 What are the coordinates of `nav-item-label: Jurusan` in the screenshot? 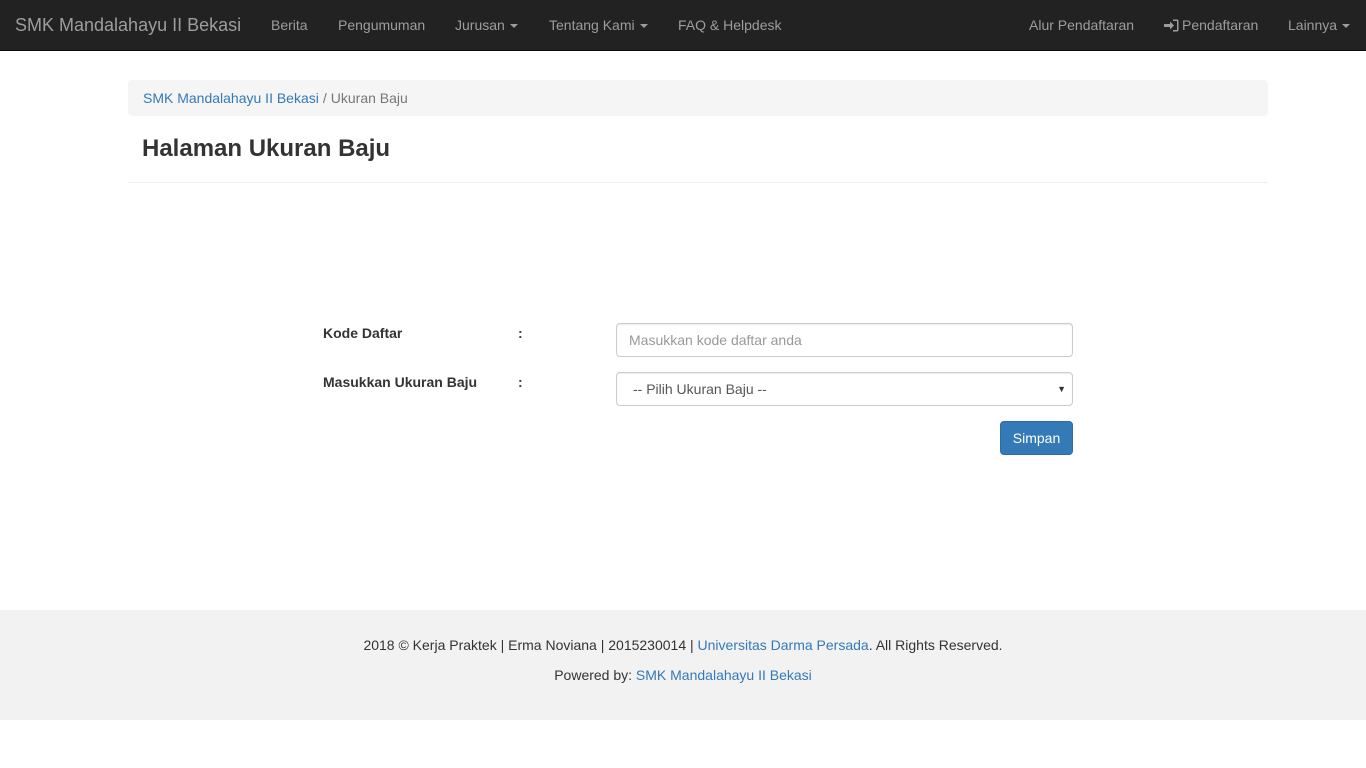 It's located at (480, 25).